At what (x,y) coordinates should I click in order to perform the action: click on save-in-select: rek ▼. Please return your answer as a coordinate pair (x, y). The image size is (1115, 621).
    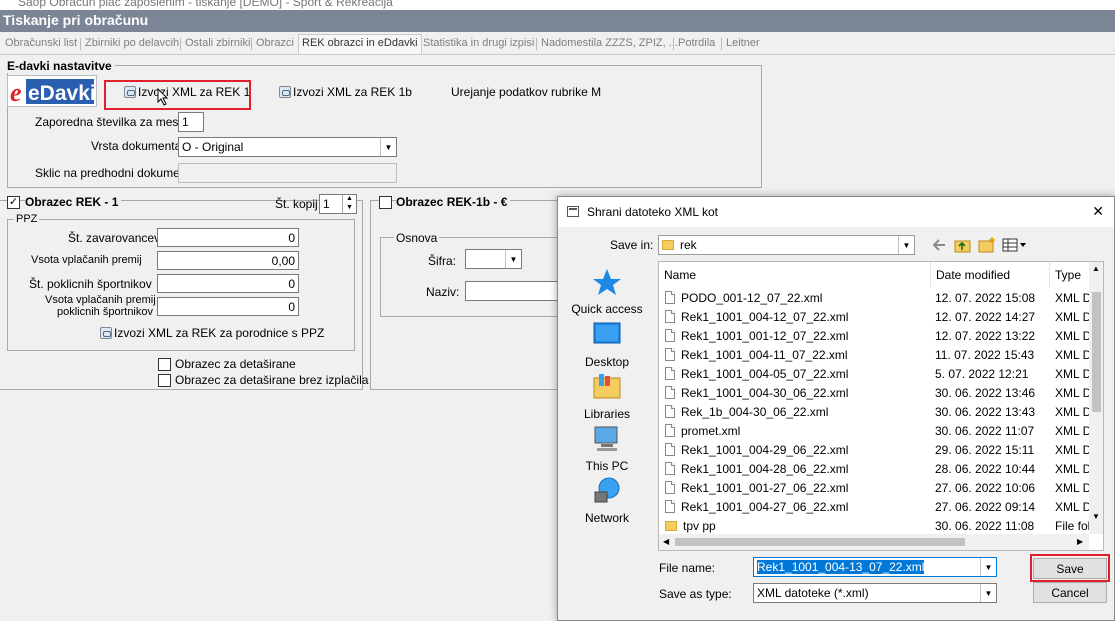
    Looking at the image, I should click on (786, 245).